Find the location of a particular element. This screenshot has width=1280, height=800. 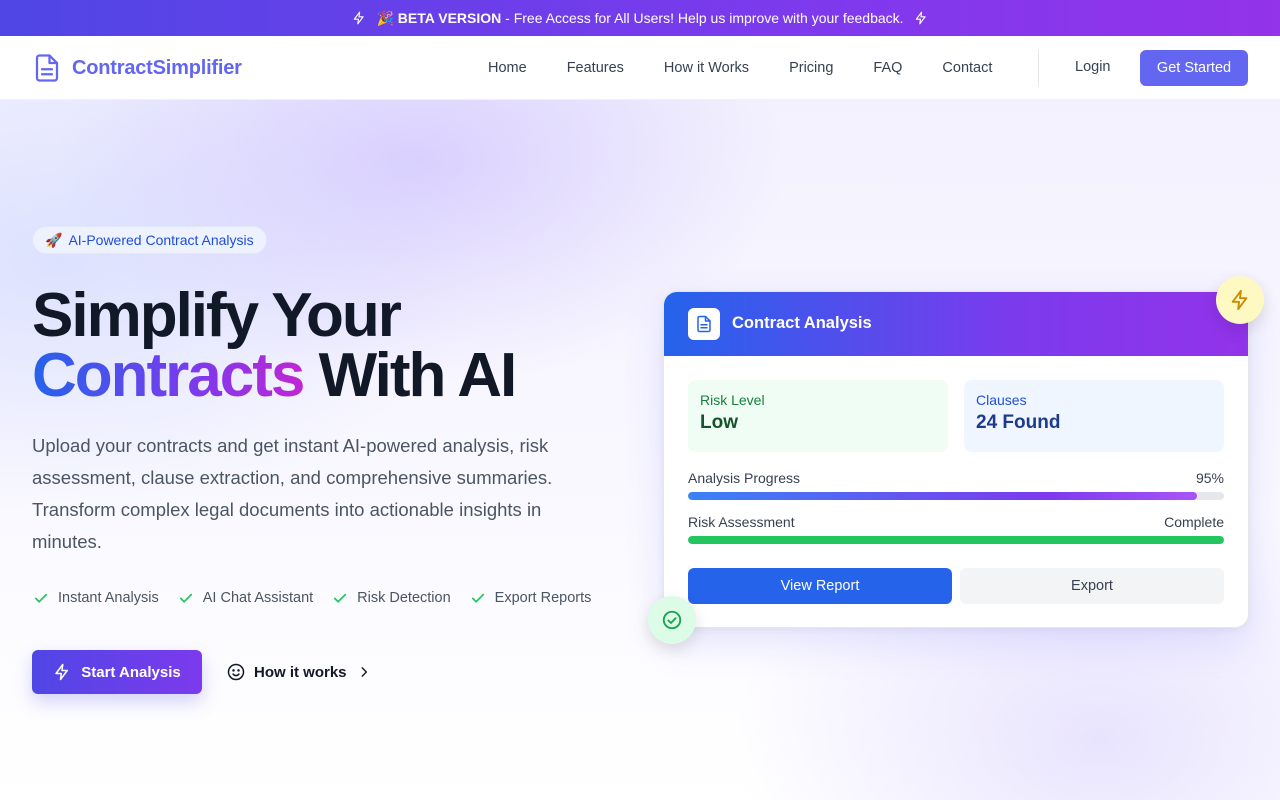

feature-label: AI Chat Assistant is located at coordinates (258, 598).